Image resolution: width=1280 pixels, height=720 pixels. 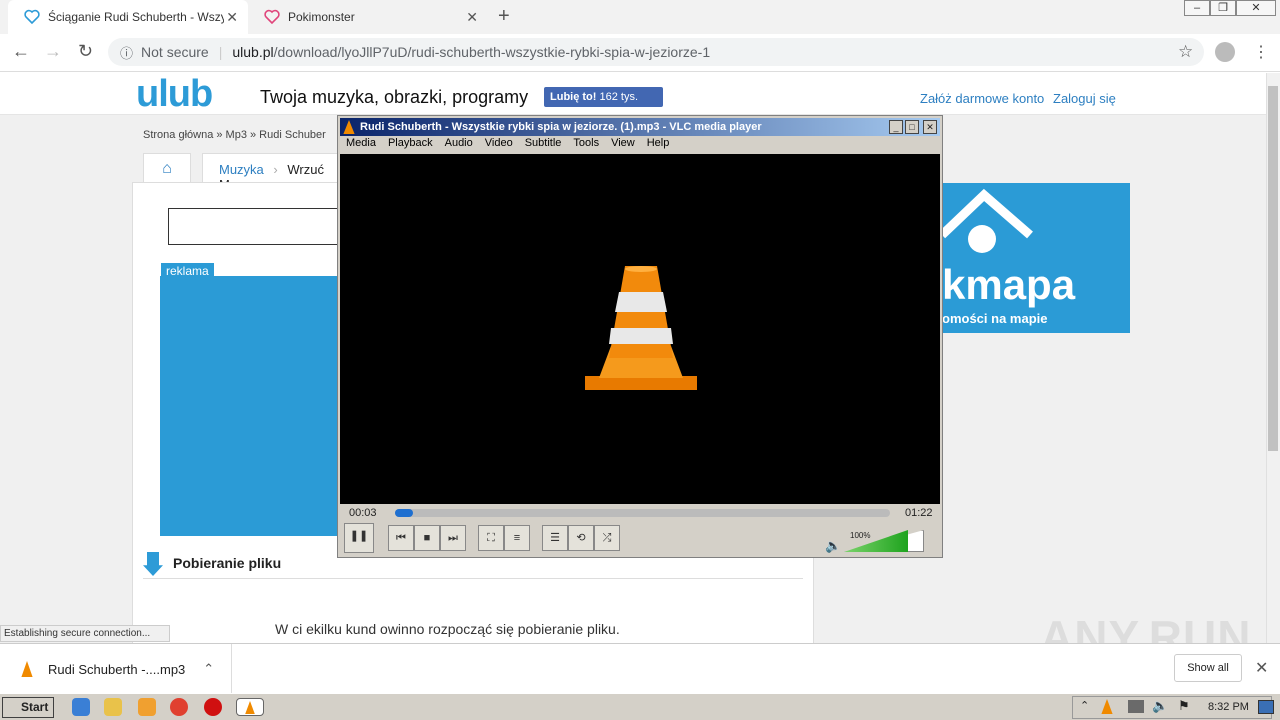 I want to click on download-filename: Rudi Schuberth -....mp3, so click(x=117, y=669).